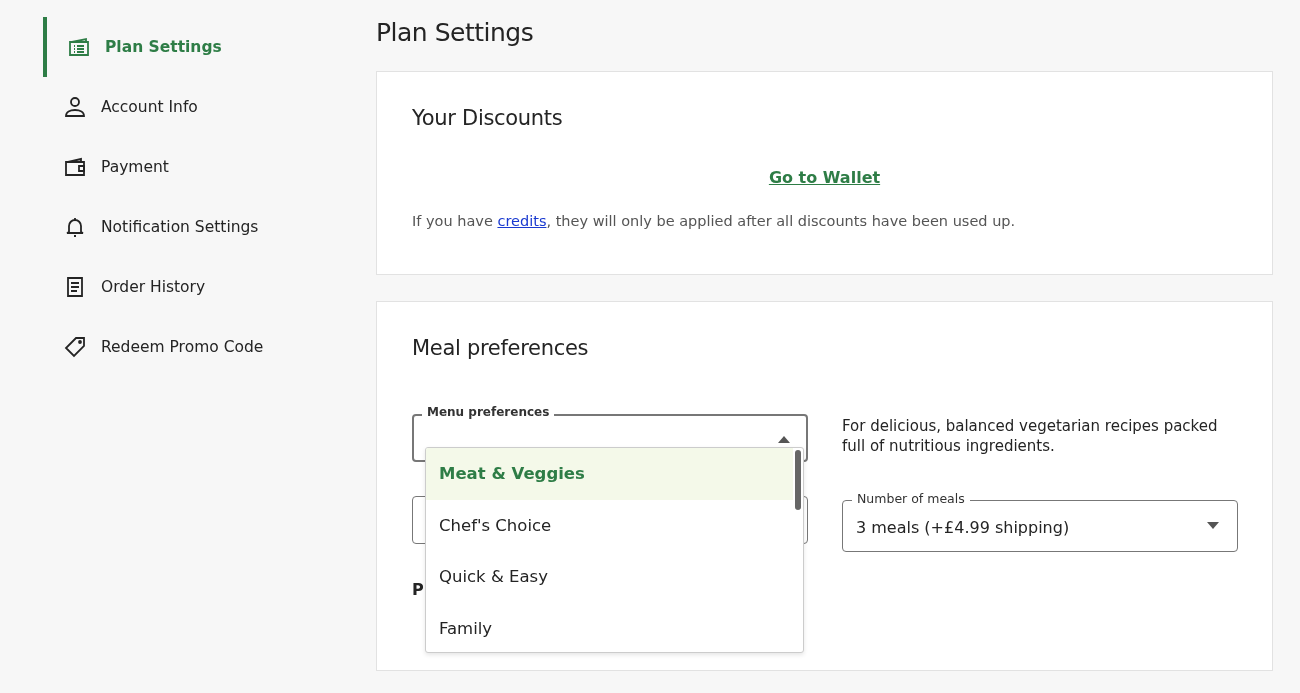  What do you see at coordinates (417, 589) in the screenshot?
I see `section-heading: P` at bounding box center [417, 589].